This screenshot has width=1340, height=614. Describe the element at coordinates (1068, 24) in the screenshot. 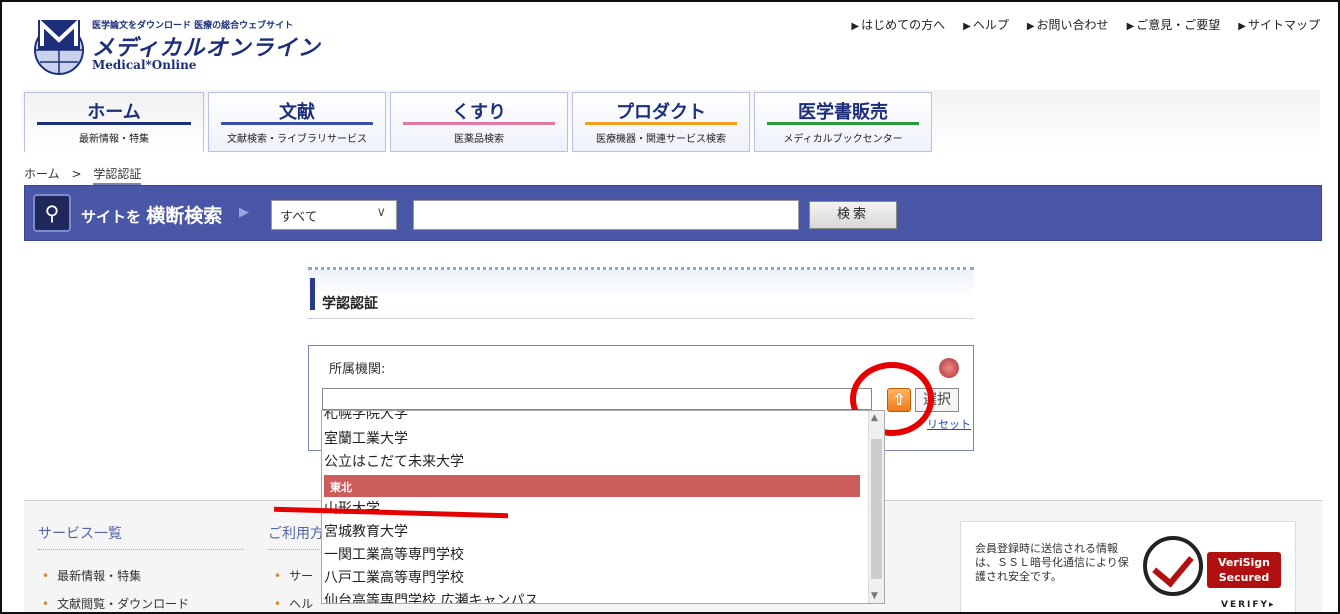

I see `link-contact: お問い合わせ` at that location.